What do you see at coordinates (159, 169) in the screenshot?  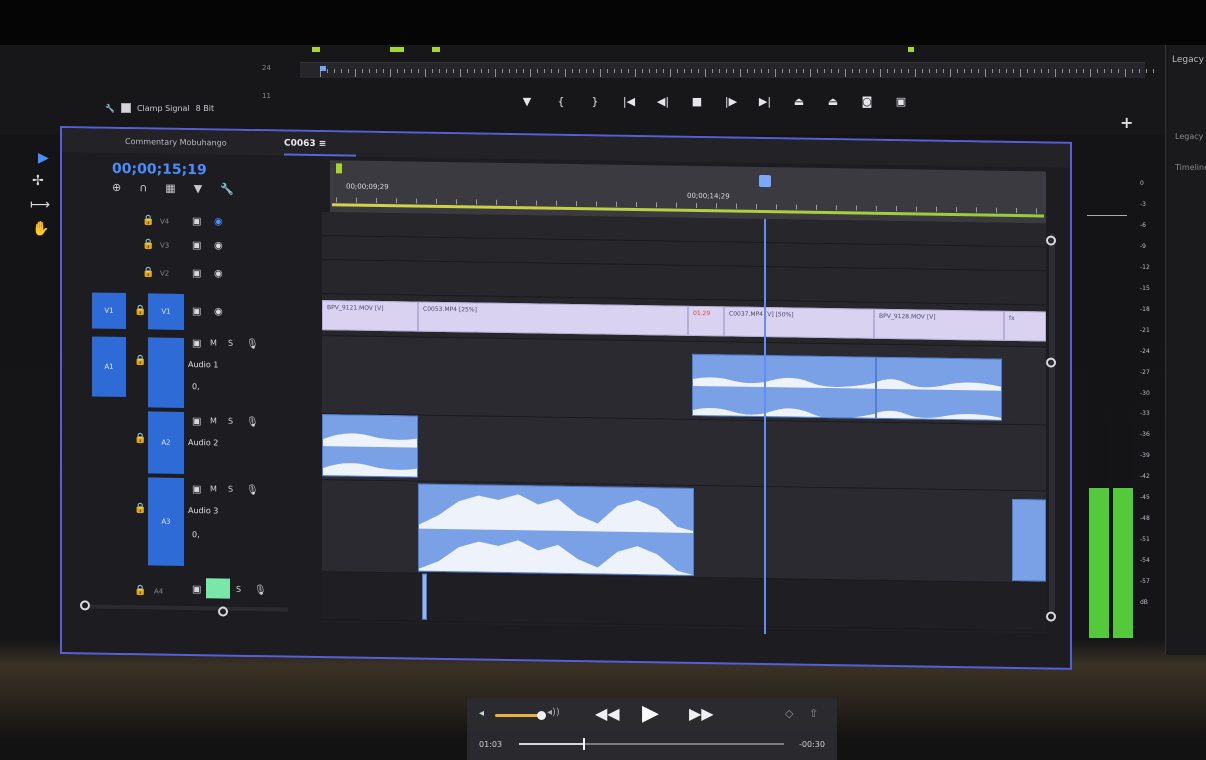 I see `playhead-timecode: 00;00;15;19` at bounding box center [159, 169].